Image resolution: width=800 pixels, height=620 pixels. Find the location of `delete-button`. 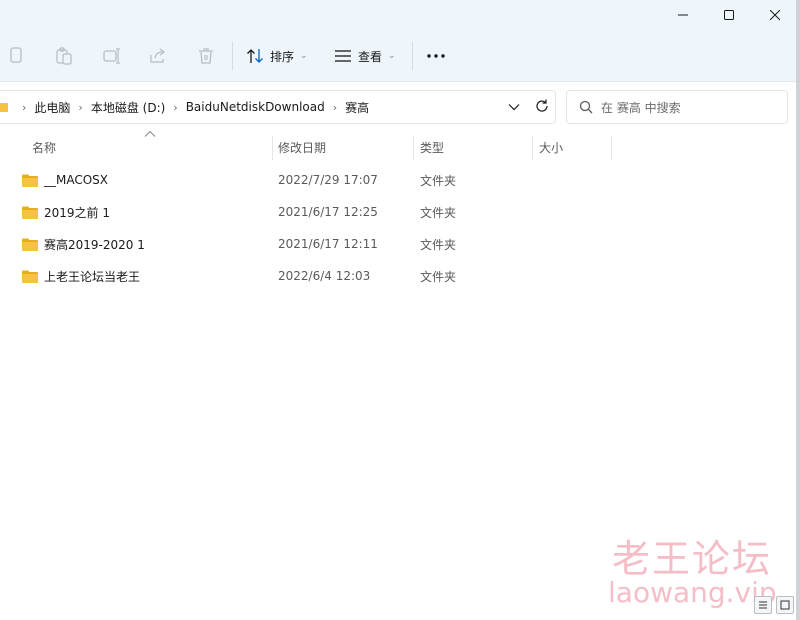

delete-button is located at coordinates (206, 56).